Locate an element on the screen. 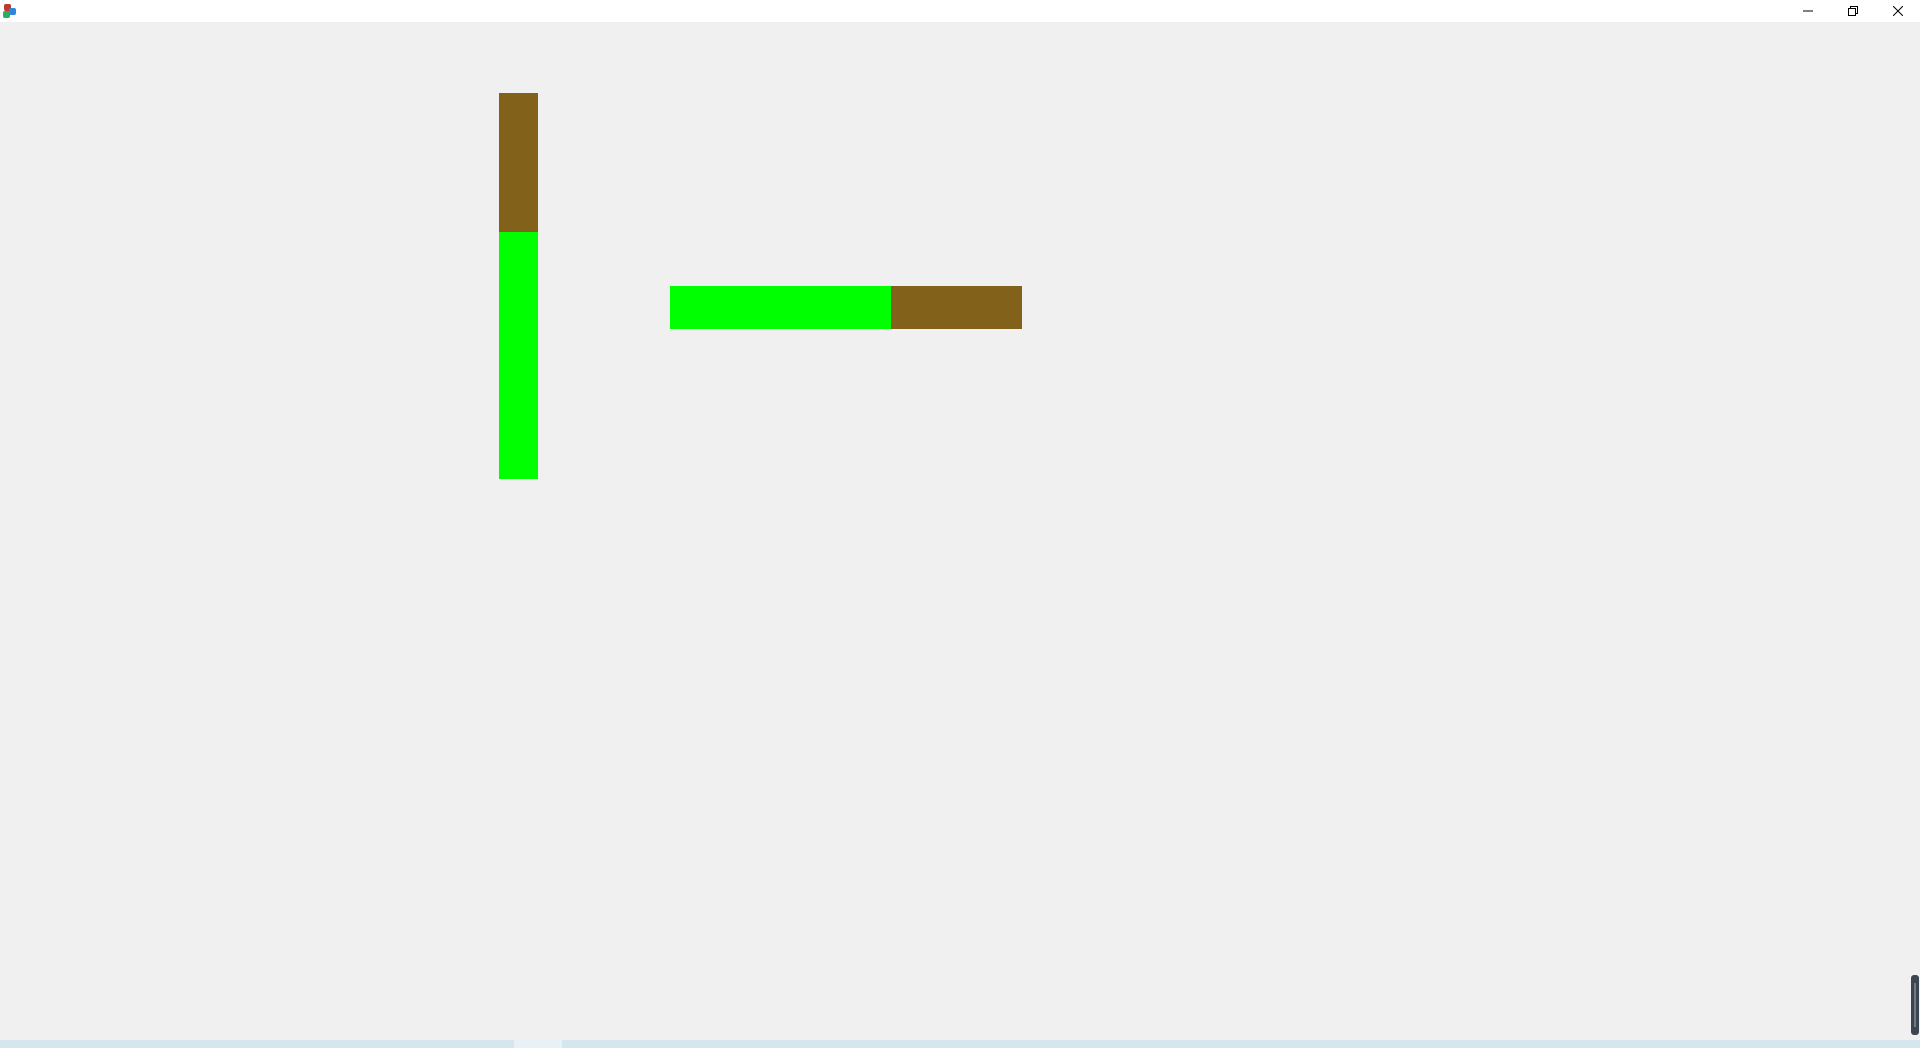 The height and width of the screenshot is (1048, 1920). taskbar-strip is located at coordinates (960, 1044).